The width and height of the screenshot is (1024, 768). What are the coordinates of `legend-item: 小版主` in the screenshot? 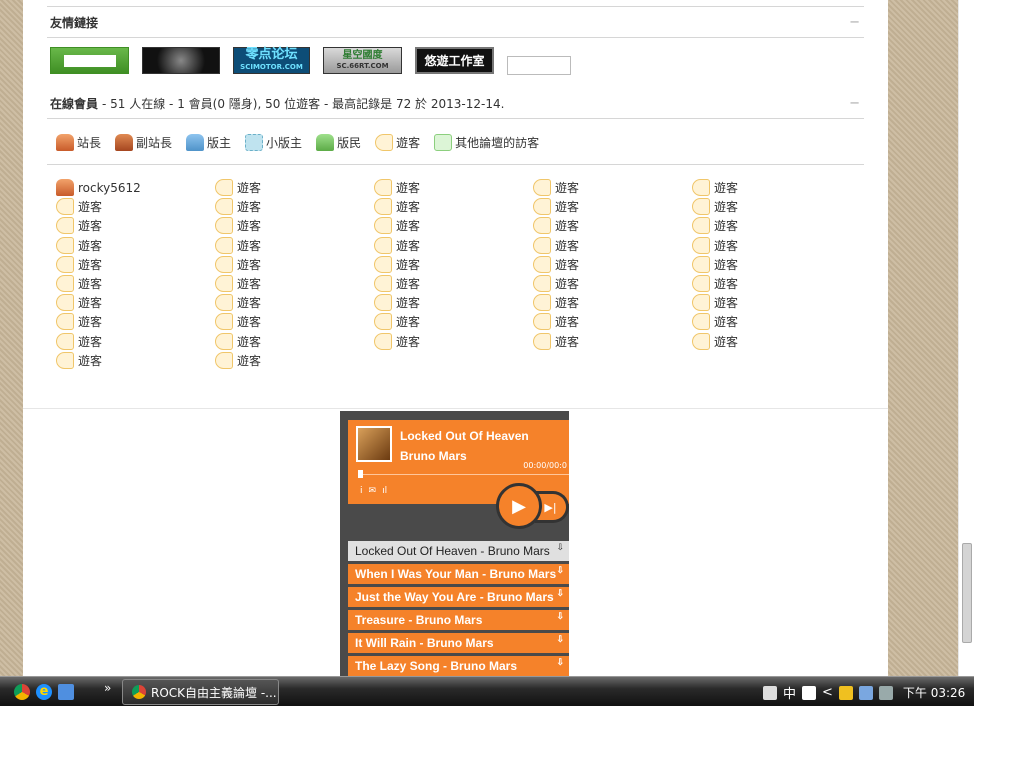 It's located at (273, 142).